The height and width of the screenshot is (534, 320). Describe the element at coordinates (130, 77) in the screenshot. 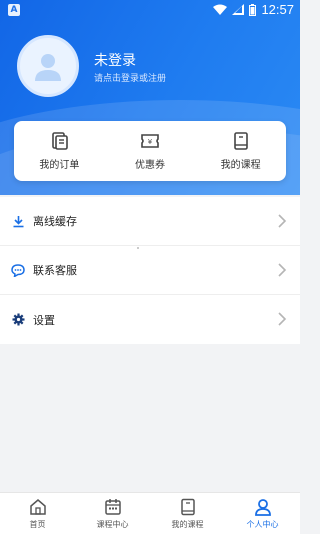

I see `login-hint: 请点击登录或注册` at that location.